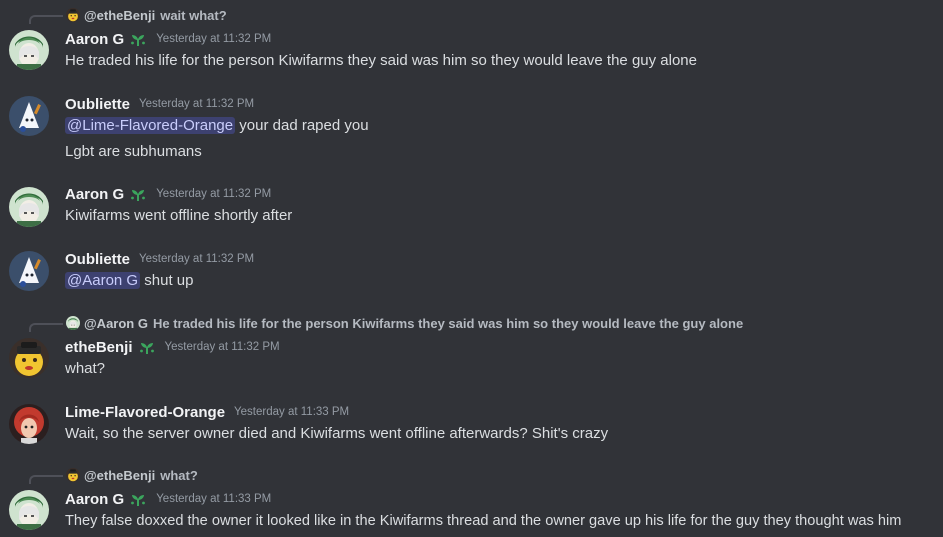 This screenshot has width=943, height=537. Describe the element at coordinates (133, 151) in the screenshot. I see `message-text: Lgbt are subhumans` at that location.